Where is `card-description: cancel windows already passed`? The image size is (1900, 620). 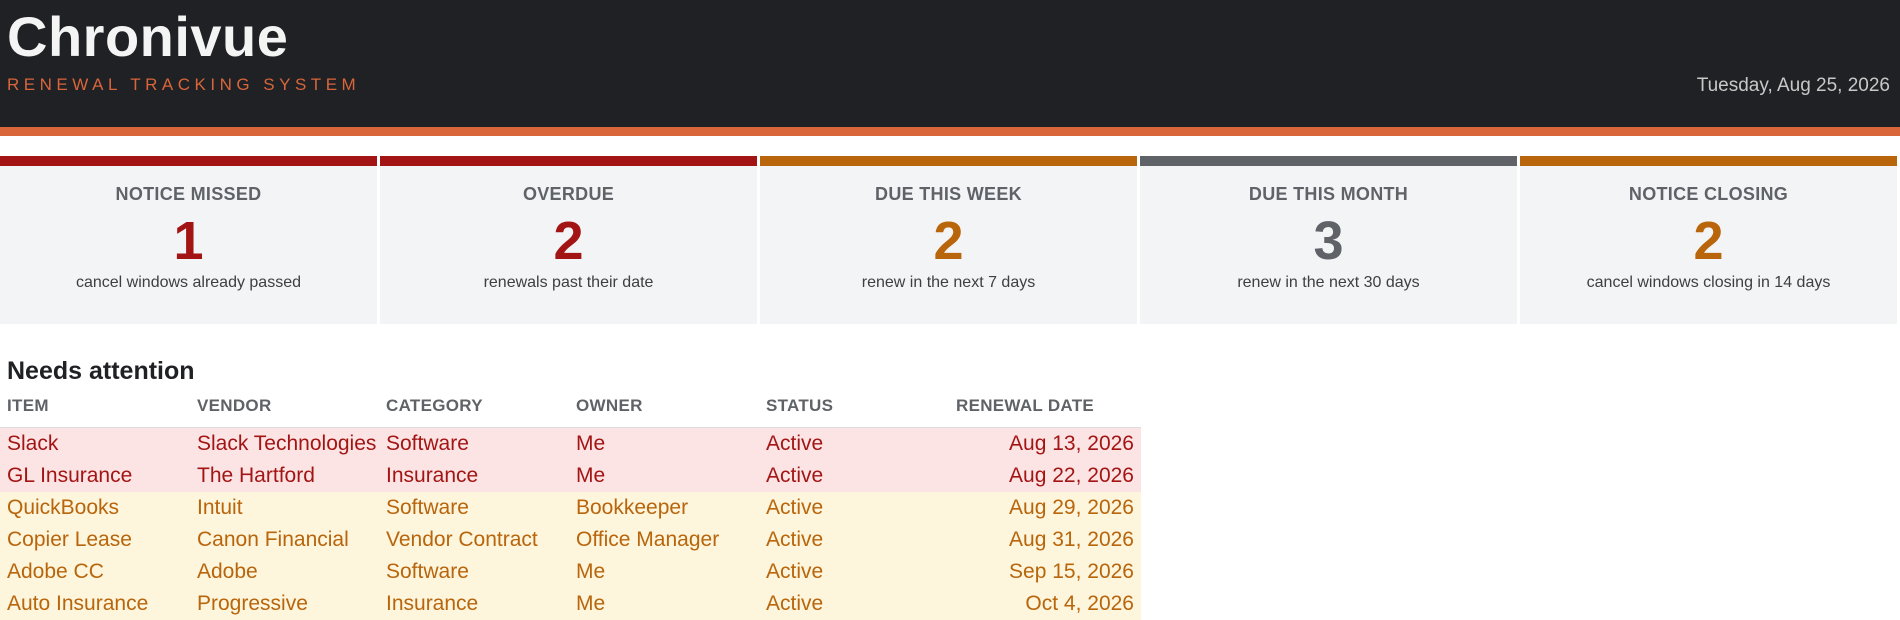 card-description: cancel windows already passed is located at coordinates (188, 282).